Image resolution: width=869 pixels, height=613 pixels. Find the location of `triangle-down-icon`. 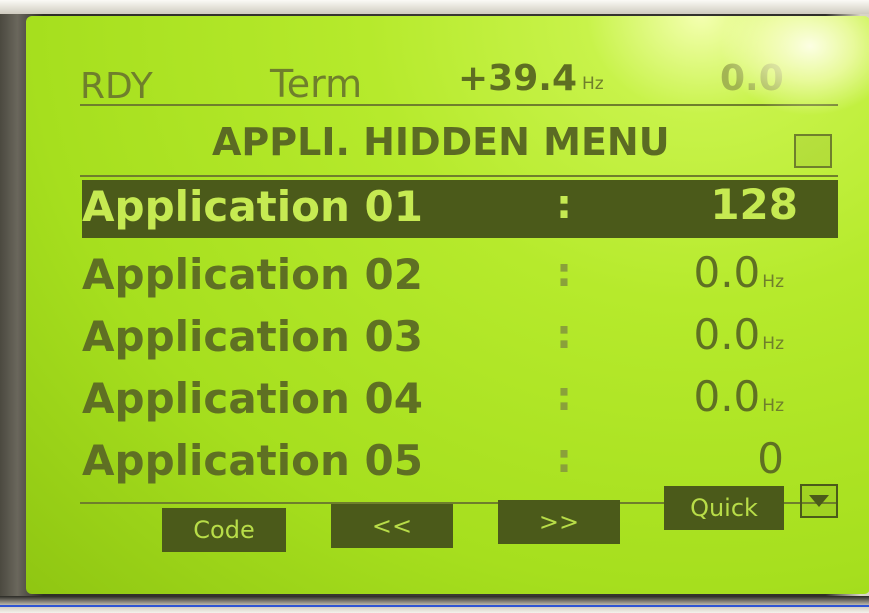

triangle-down-icon is located at coordinates (819, 501).